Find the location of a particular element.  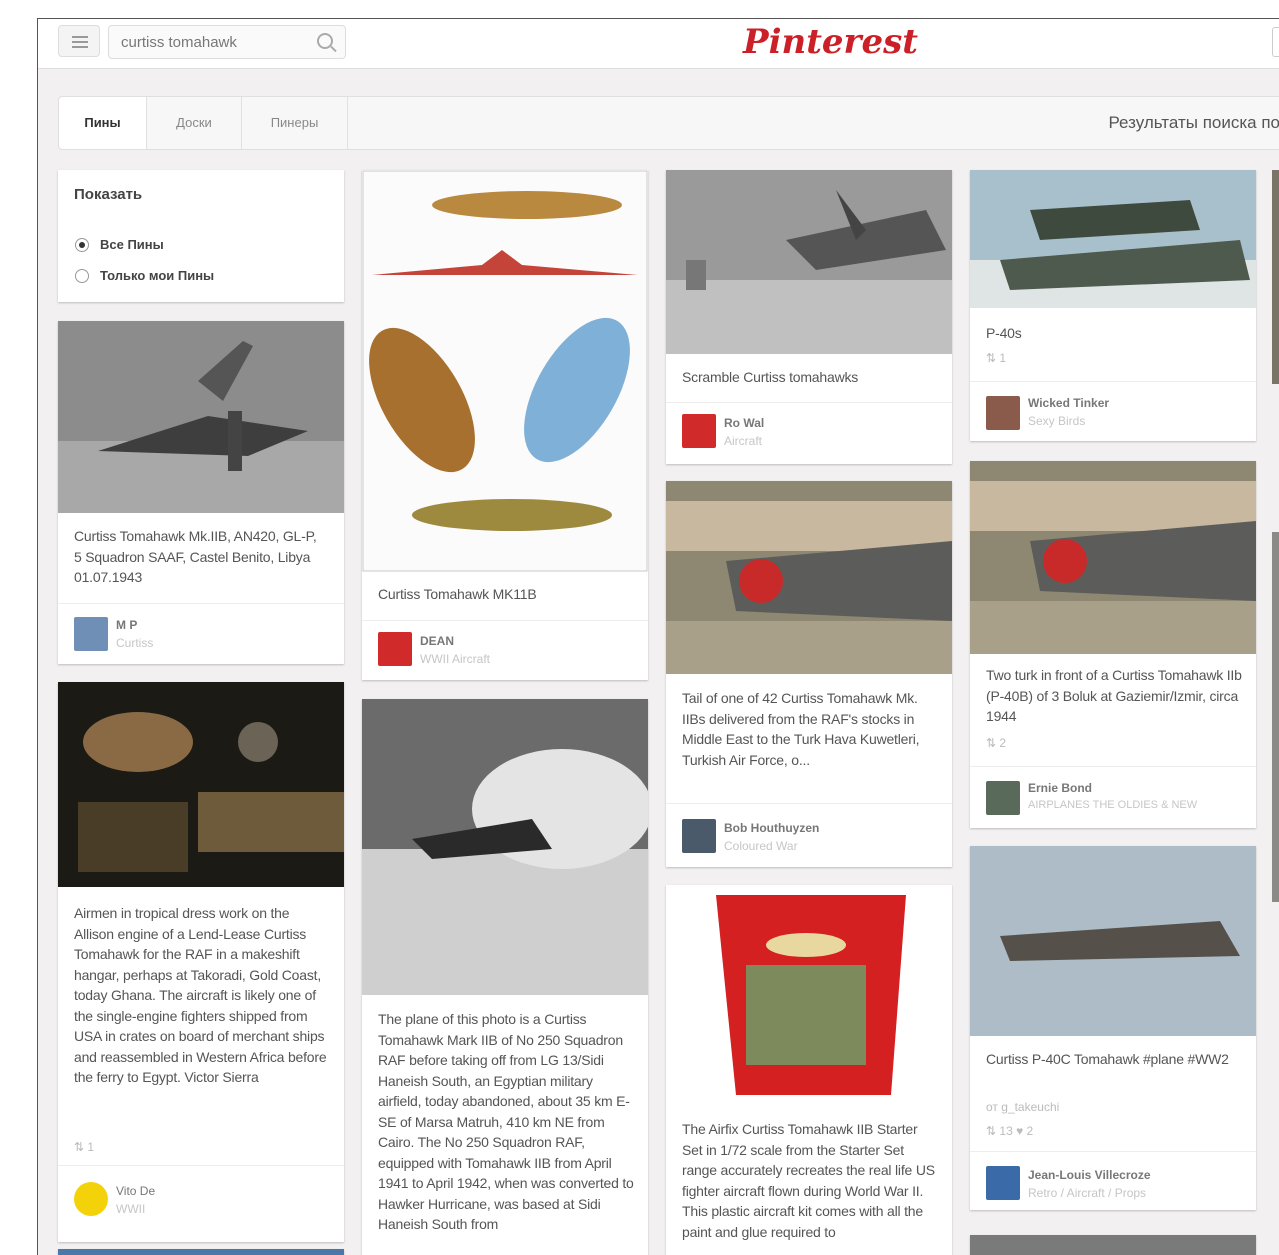

board-name: WWII Aircraft is located at coordinates (455, 659).